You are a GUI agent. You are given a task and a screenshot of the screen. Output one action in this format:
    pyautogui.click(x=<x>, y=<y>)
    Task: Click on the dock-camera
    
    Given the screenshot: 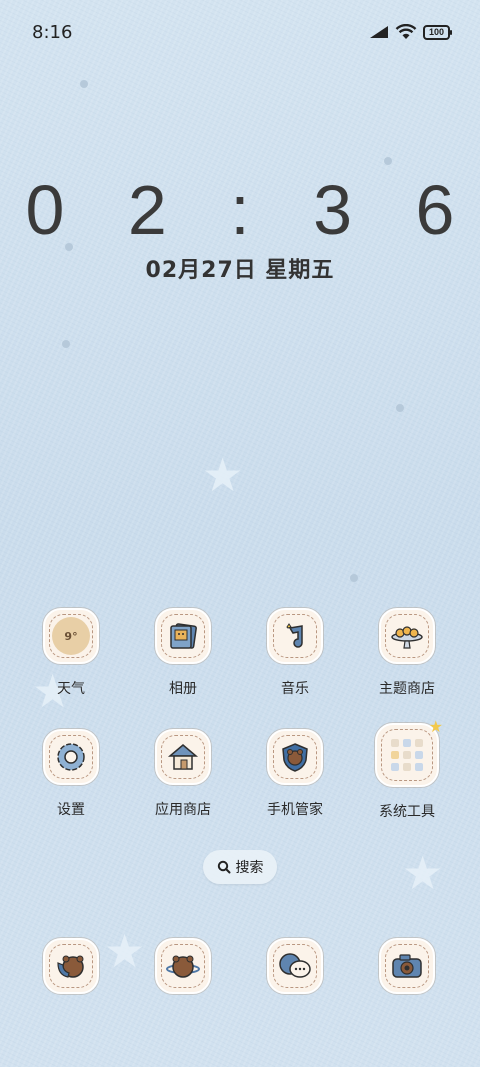 What is the action you would take?
    pyautogui.click(x=407, y=966)
    